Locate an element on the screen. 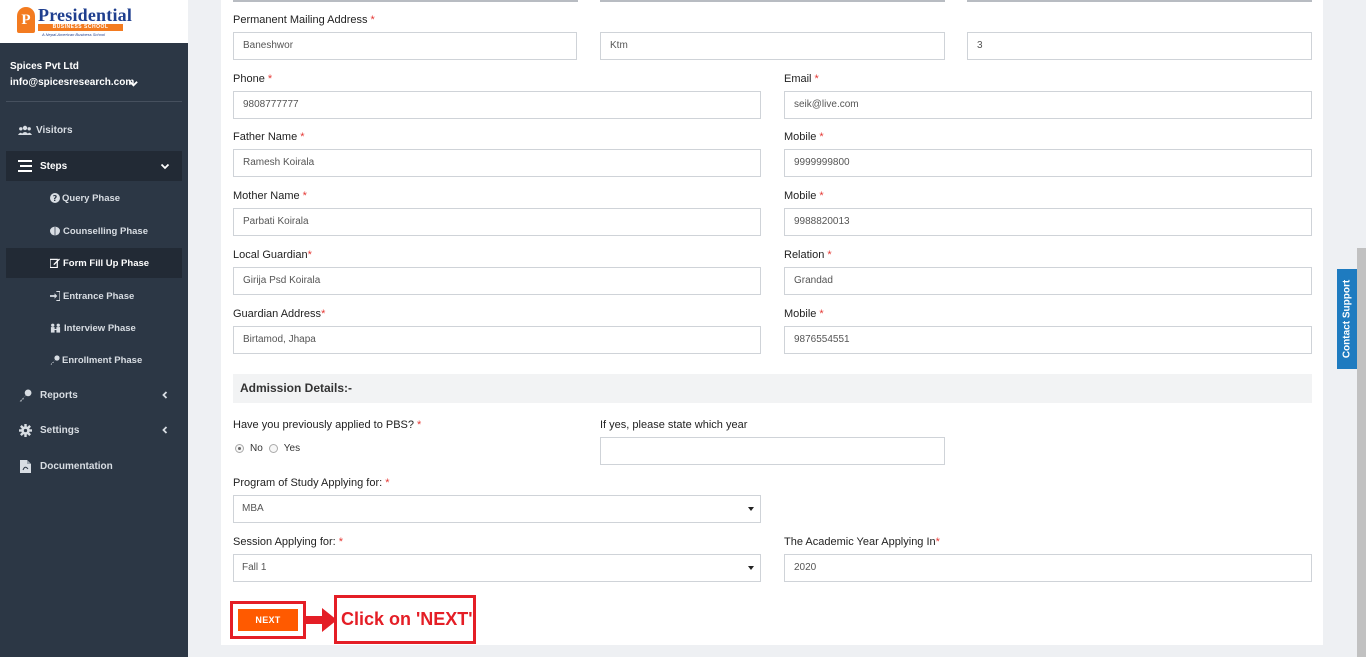  sidebar-item-label: Entrance Phase is located at coordinates (99, 296).